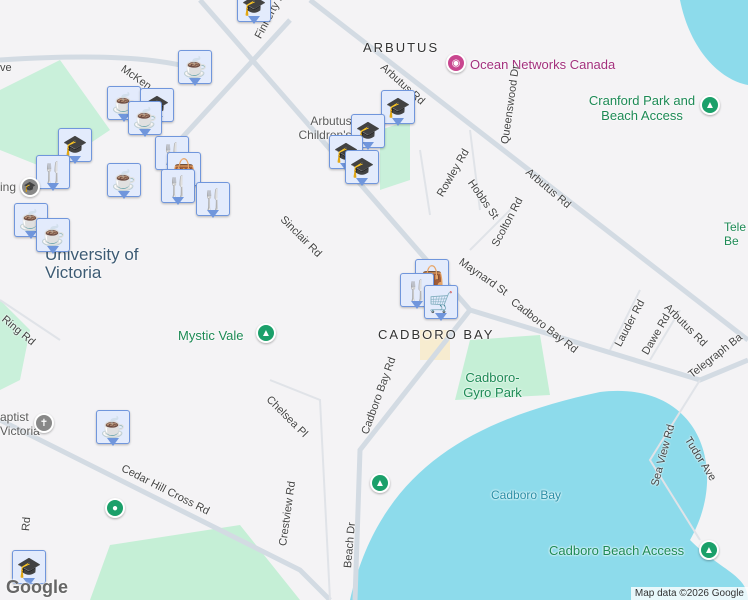 The image size is (748, 600). I want to click on road-label: Rd, so click(27, 524).